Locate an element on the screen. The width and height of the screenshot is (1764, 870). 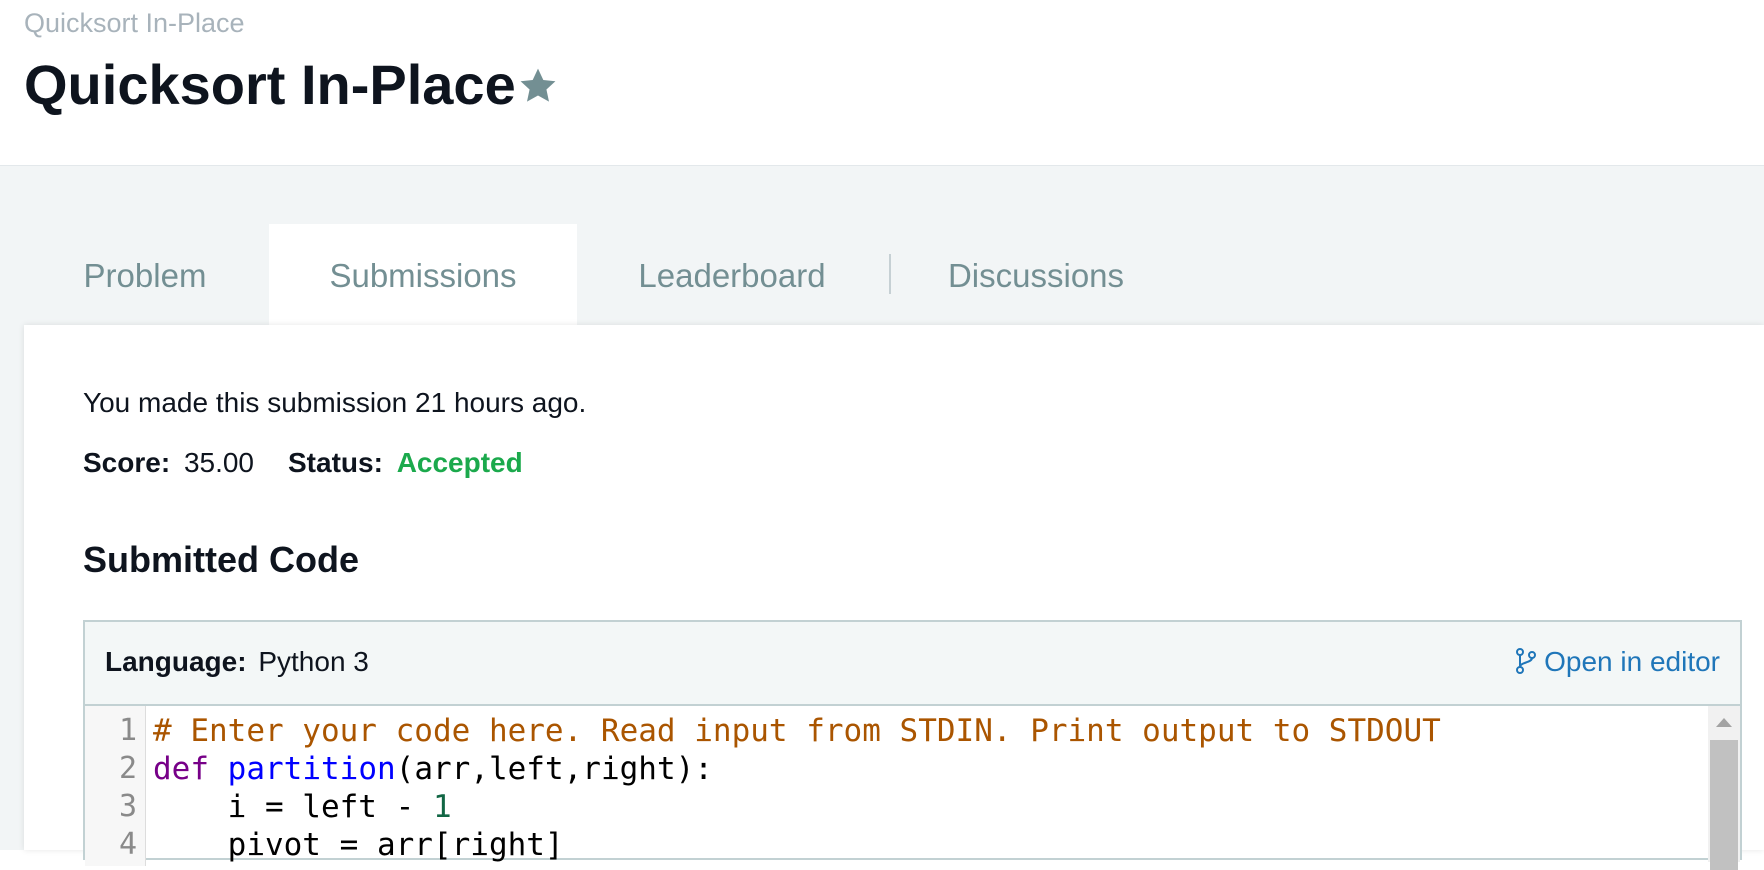
breadcrumb: Quicksort In-Place is located at coordinates (134, 23).